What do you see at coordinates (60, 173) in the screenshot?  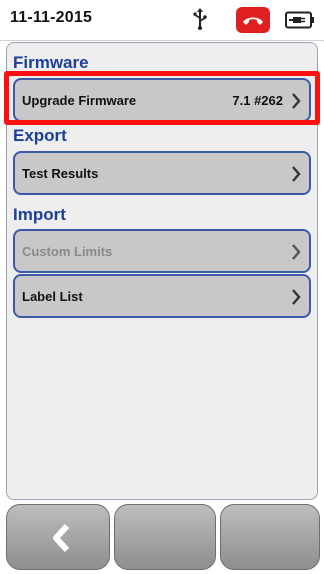 I see `test-results-label: Test Results` at bounding box center [60, 173].